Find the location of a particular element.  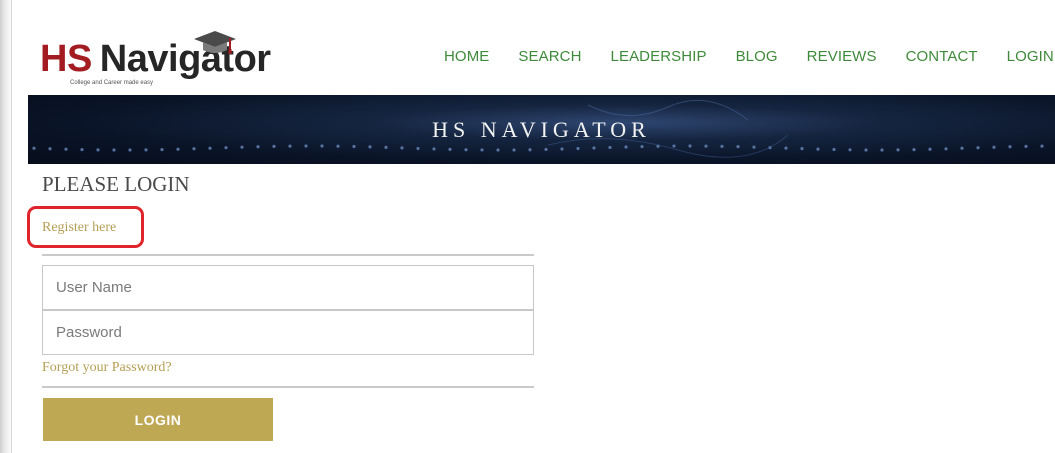

site-logo: HS Navigator College and Career made easy is located at coordinates (160, 60).